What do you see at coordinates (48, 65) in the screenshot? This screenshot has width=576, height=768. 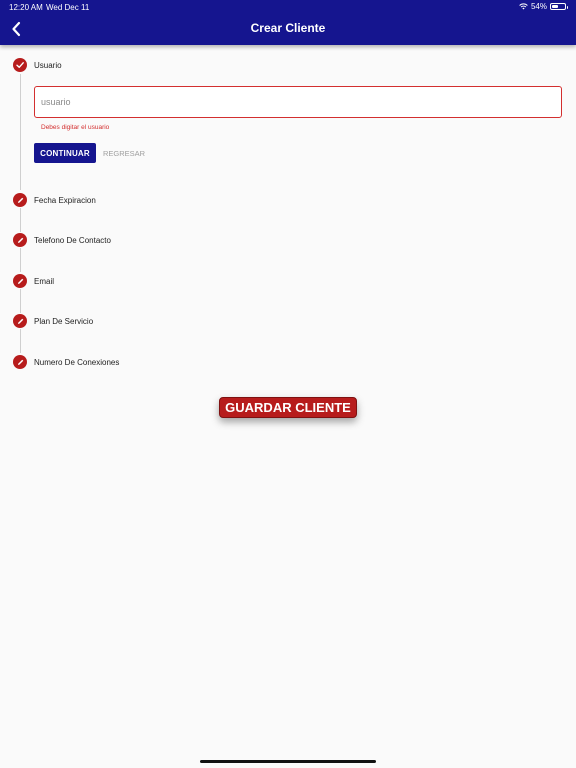 I see `step-label: Usuario` at bounding box center [48, 65].